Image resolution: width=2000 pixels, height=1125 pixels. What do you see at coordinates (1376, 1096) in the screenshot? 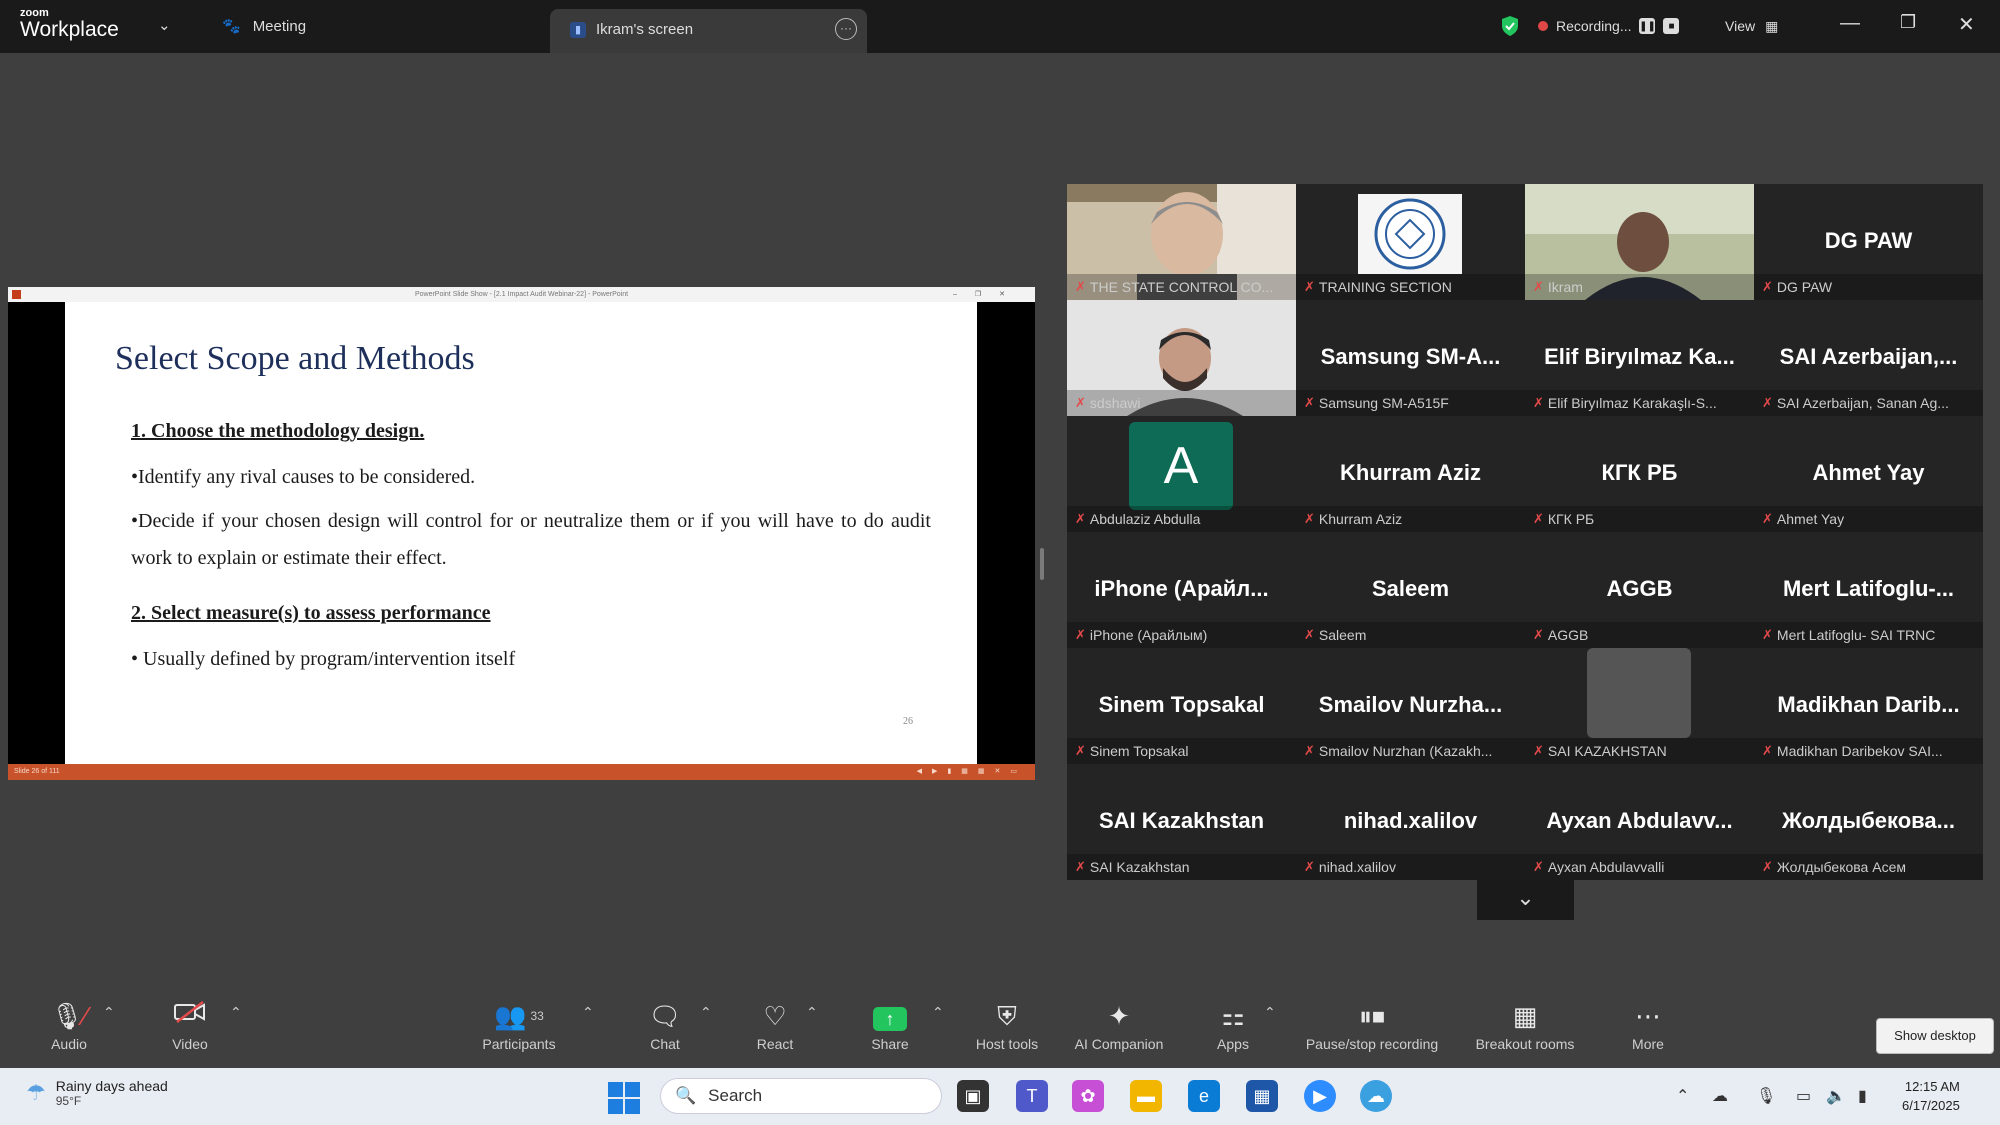
I see `weather-app-icon: ☁` at bounding box center [1376, 1096].